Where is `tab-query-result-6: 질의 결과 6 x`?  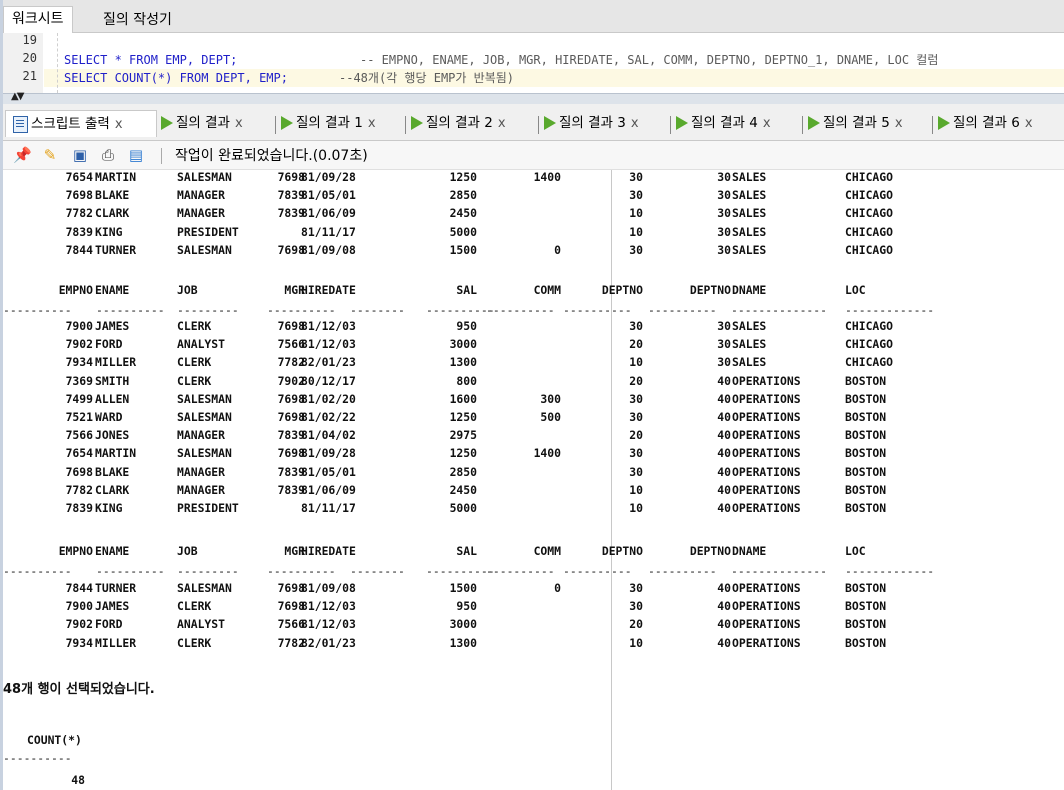
tab-query-result-6: 질의 결과 6 x is located at coordinates (984, 123).